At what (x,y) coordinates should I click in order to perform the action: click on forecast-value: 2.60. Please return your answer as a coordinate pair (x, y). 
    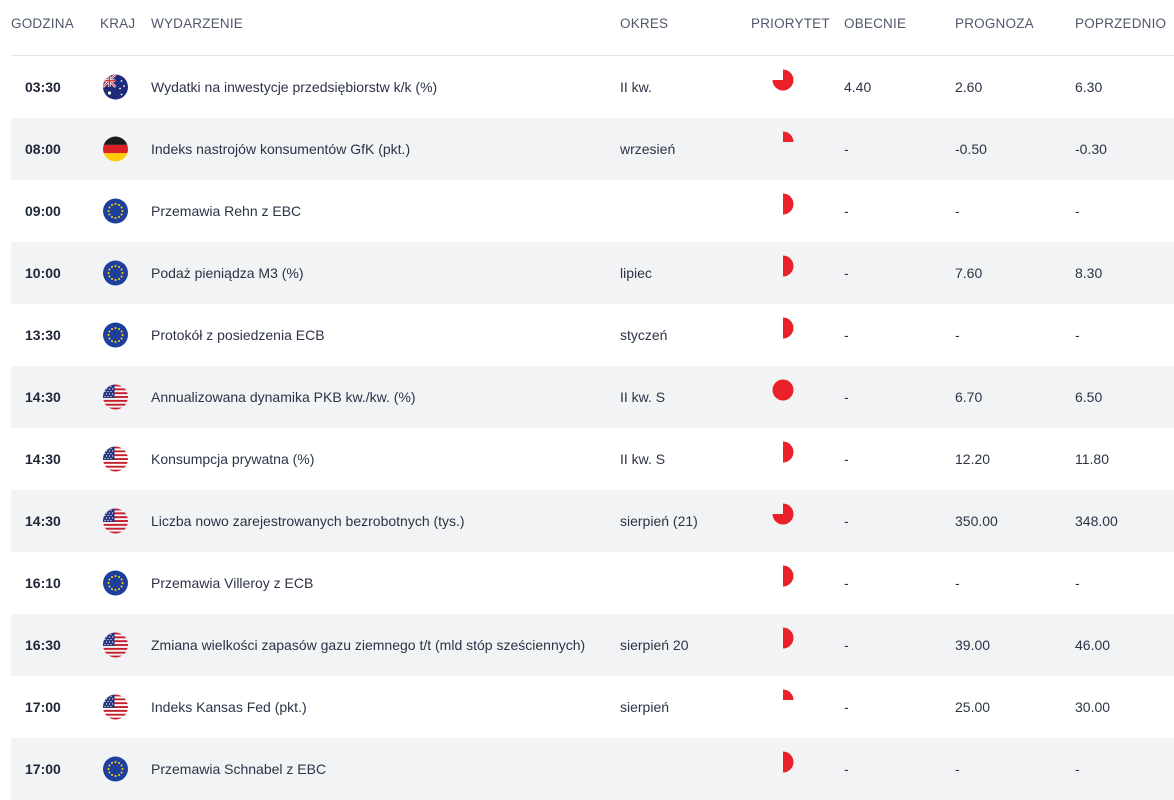
    Looking at the image, I should click on (969, 87).